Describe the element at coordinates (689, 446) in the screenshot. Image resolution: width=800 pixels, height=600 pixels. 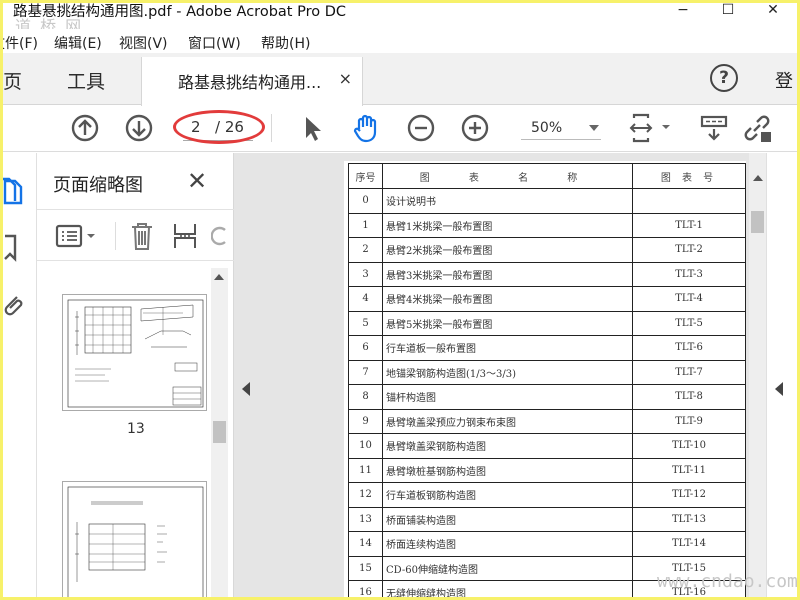
I see `row-code-cell: TLT-10` at that location.